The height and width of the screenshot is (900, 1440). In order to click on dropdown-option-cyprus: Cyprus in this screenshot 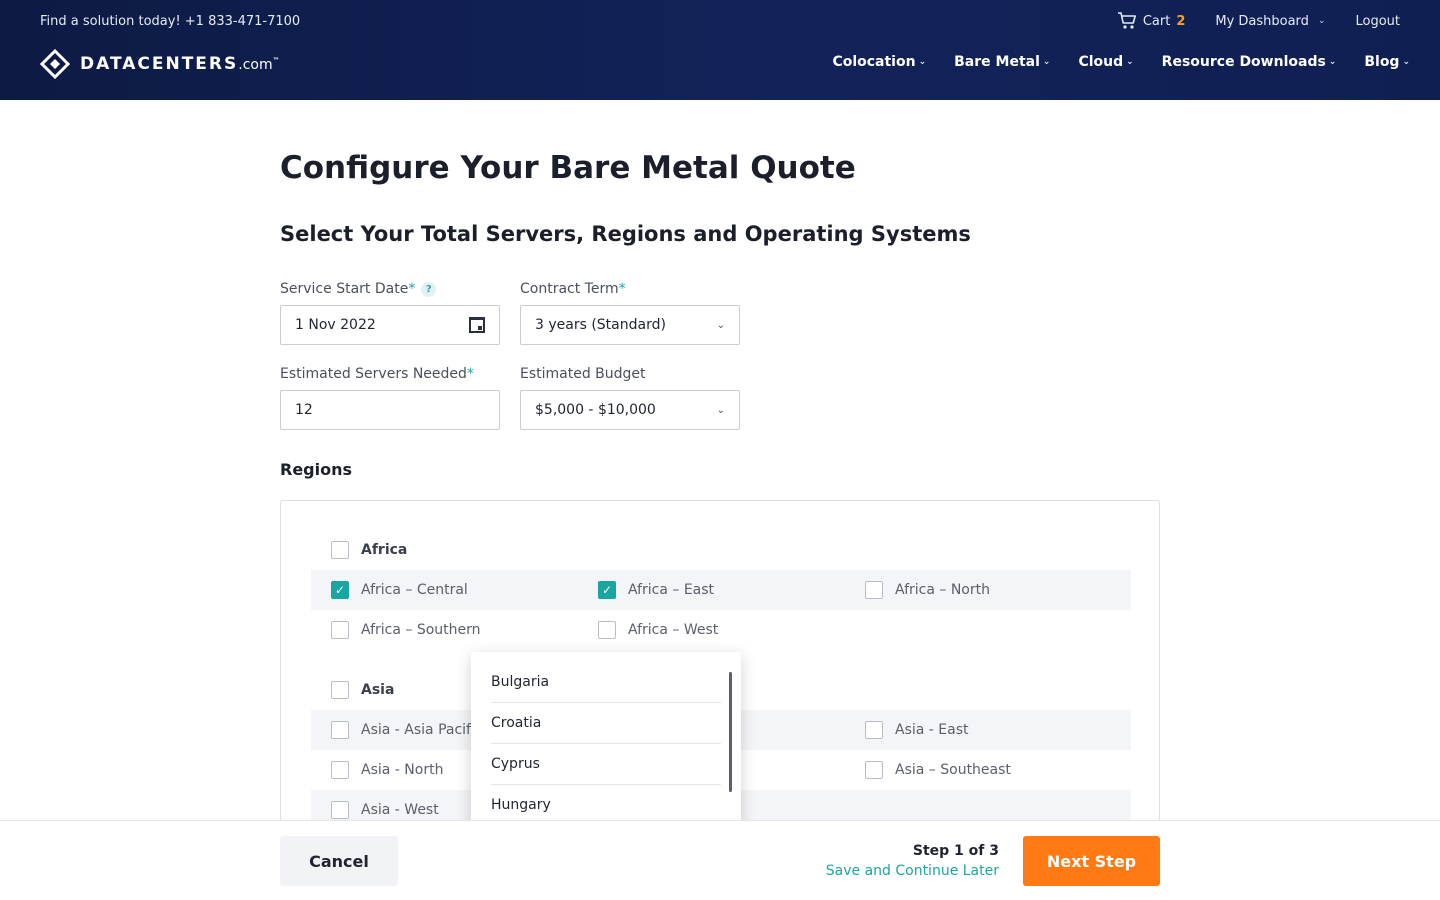, I will do `click(606, 764)`.